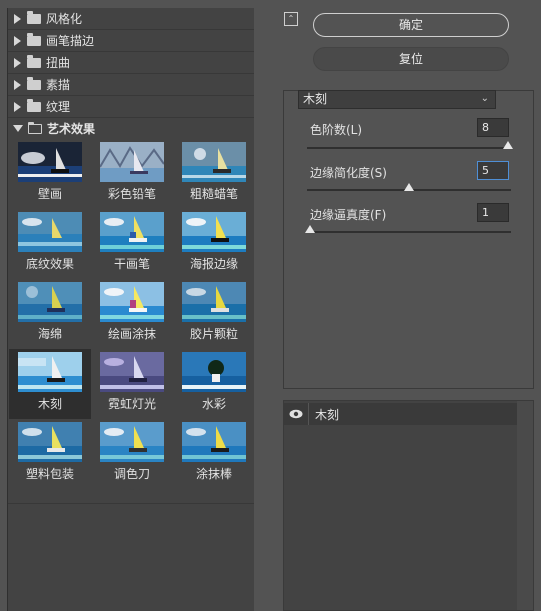  I want to click on param-label-edge-simplicity: 边缘简化度(S), so click(348, 173).